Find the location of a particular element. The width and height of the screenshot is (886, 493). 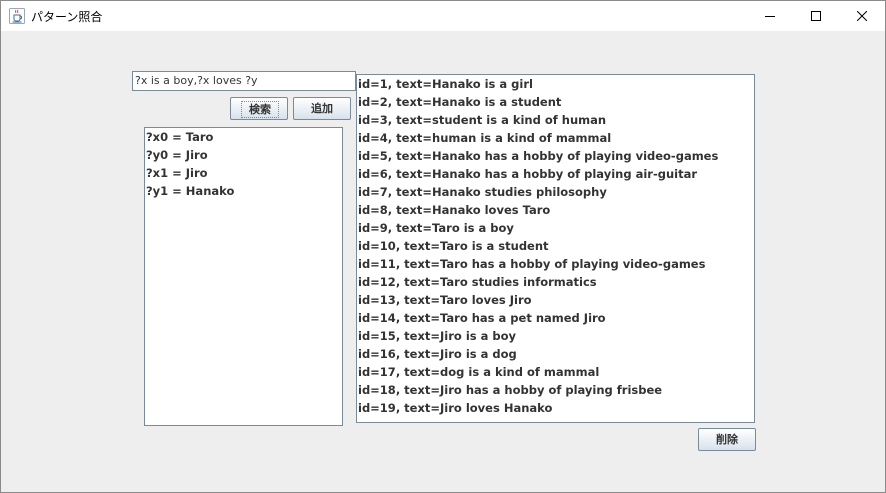

delete-button: 削除 is located at coordinates (727, 439).